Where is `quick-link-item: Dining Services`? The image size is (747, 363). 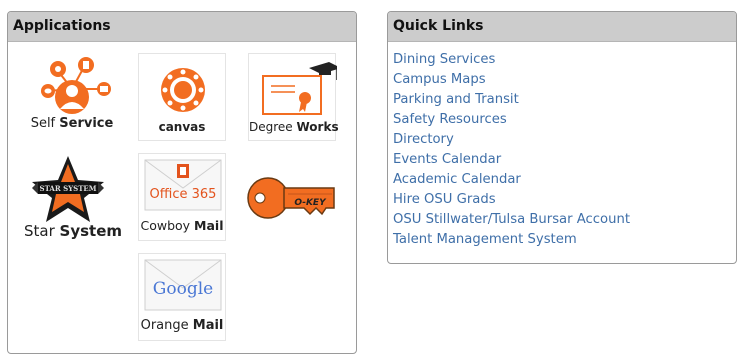 quick-link-item: Dining Services is located at coordinates (564, 58).